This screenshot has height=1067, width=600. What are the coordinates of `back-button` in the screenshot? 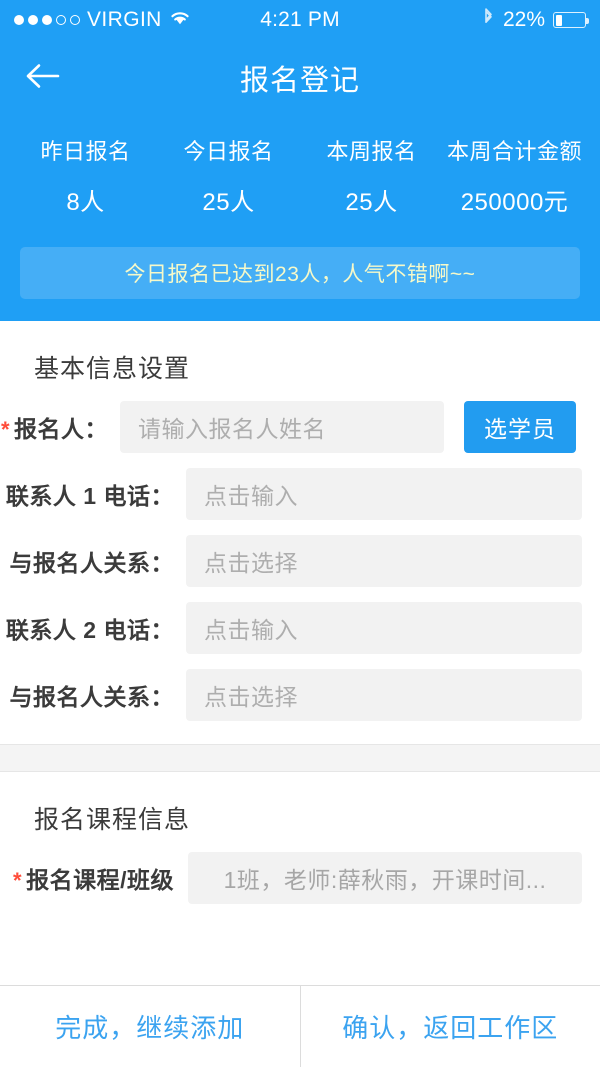 It's located at (42, 78).